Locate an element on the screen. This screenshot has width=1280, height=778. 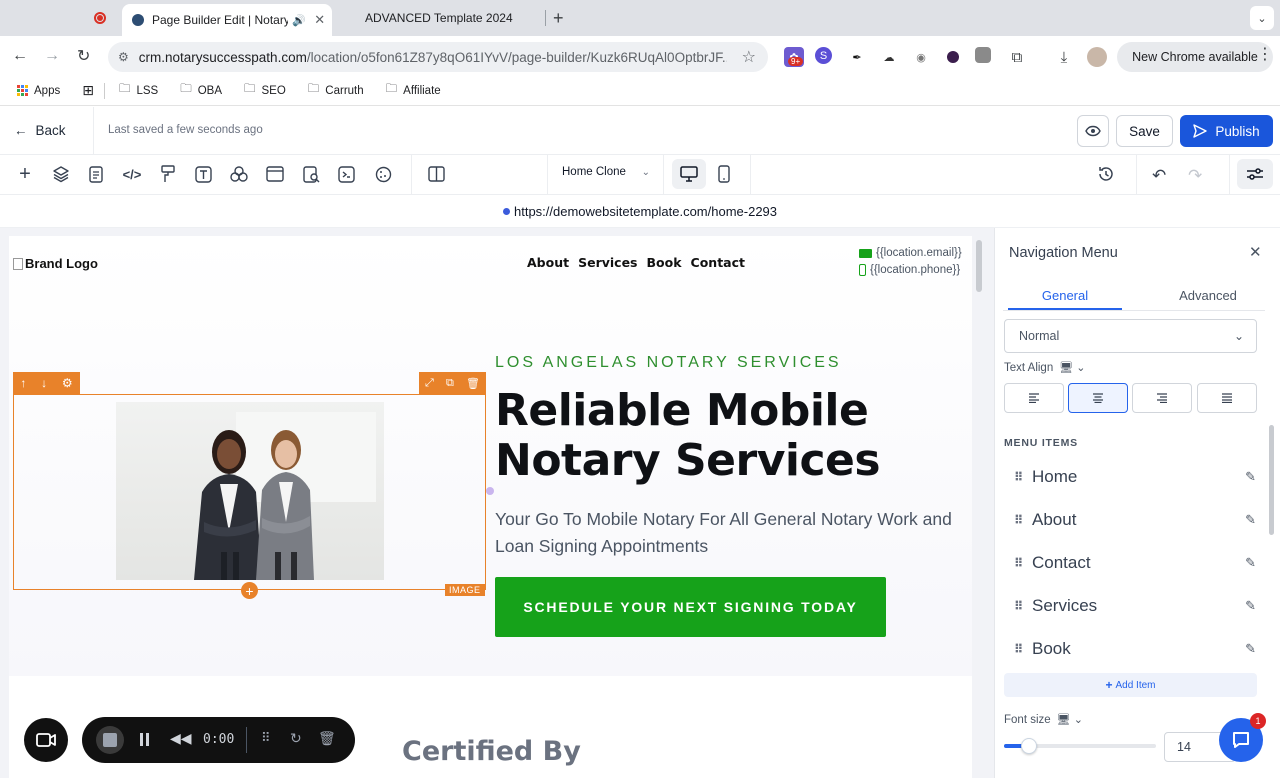
undo-icon: ↶ is located at coordinates (1159, 176).